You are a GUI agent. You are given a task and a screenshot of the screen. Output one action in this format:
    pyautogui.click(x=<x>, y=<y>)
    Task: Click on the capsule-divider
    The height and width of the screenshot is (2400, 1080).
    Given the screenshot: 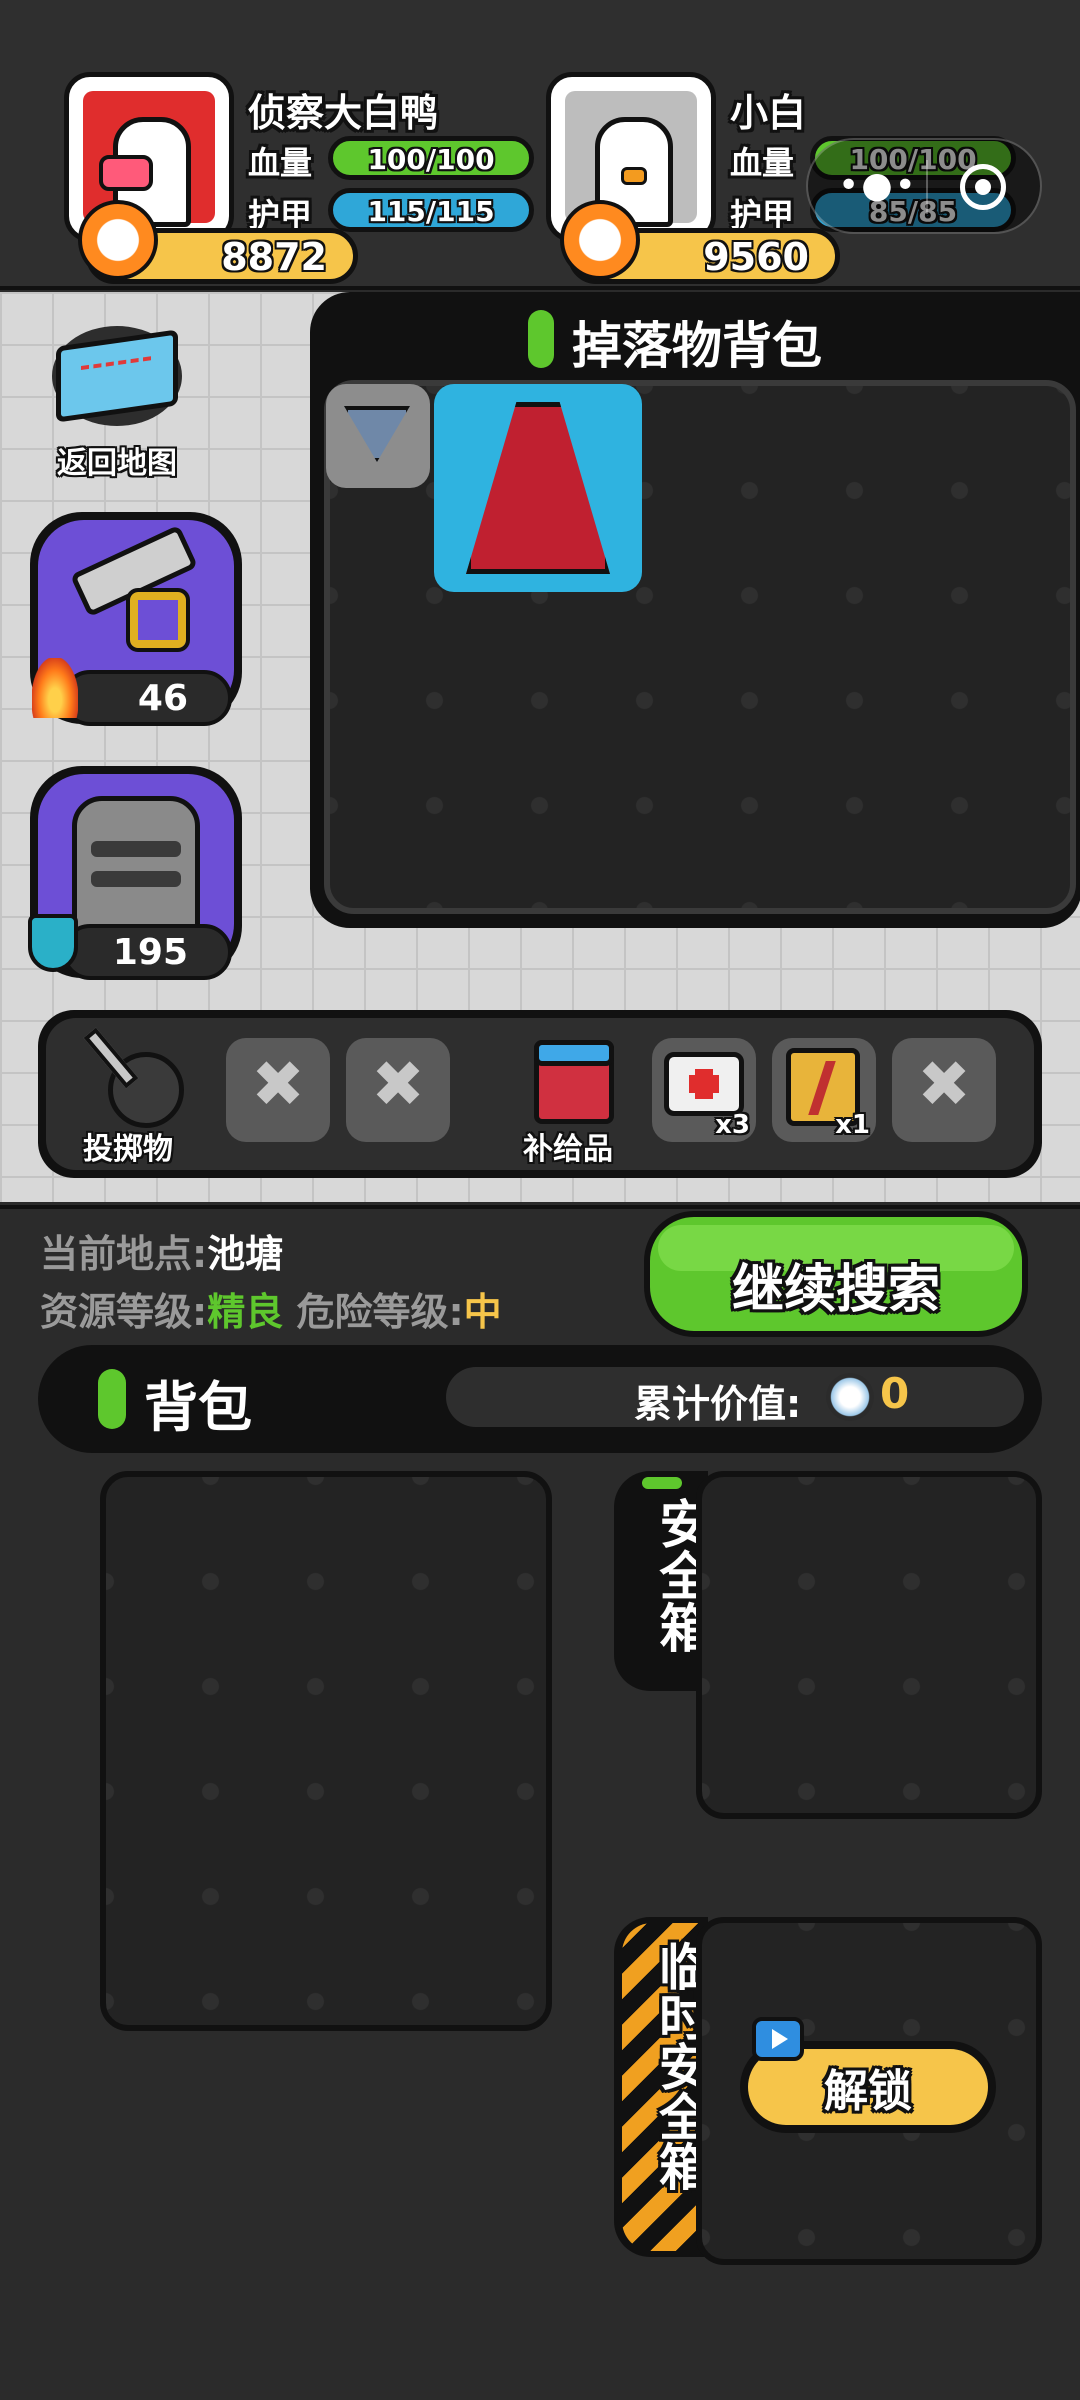 What is the action you would take?
    pyautogui.click(x=927, y=187)
    